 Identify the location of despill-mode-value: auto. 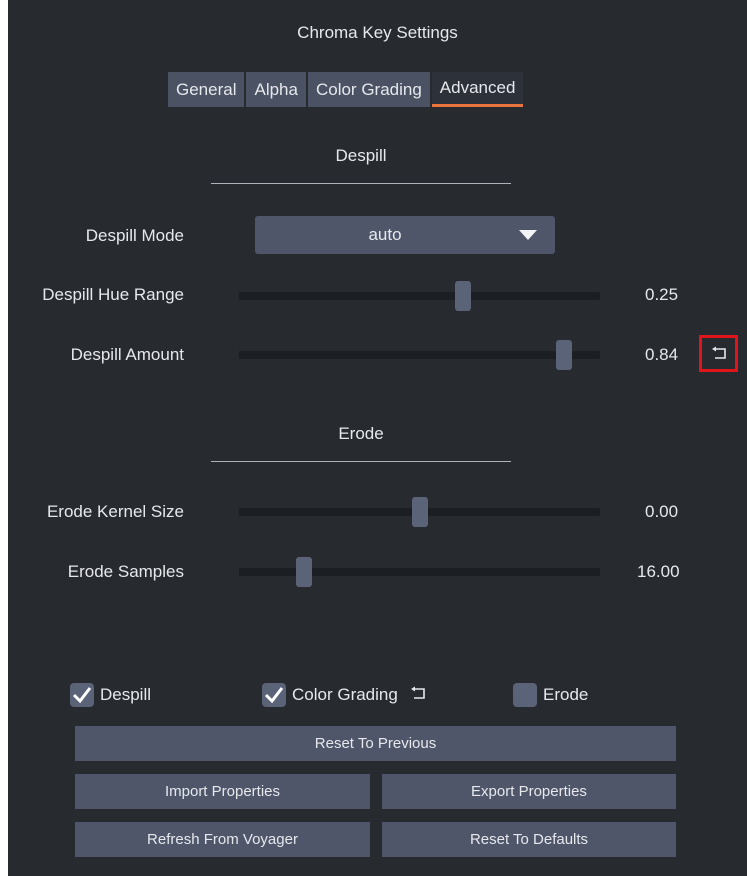
(385, 234).